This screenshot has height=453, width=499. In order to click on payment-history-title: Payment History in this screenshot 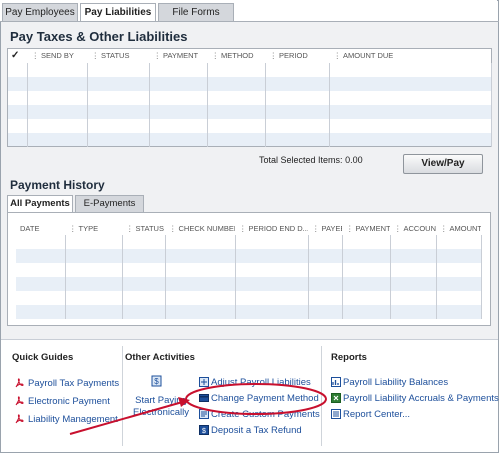, I will do `click(57, 185)`.